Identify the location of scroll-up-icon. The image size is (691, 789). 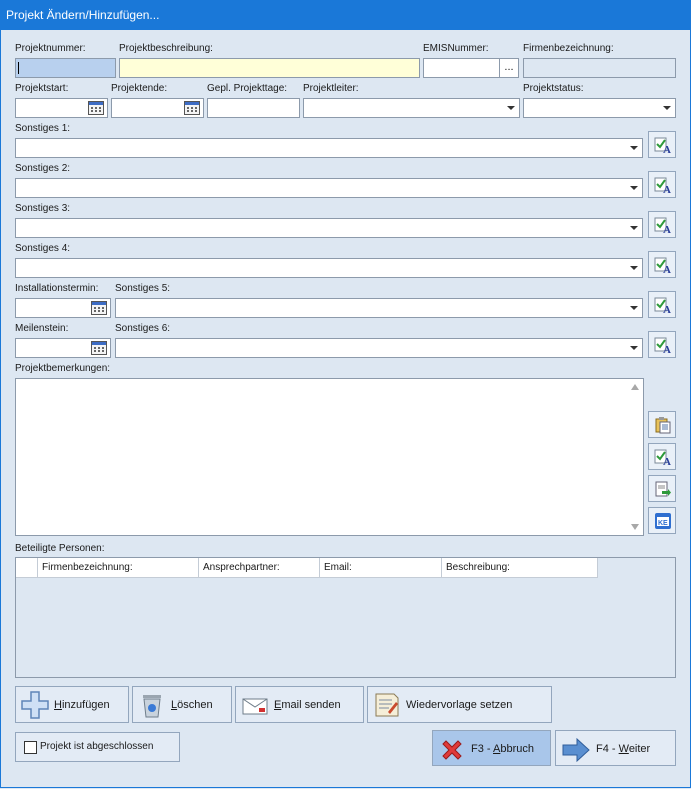
(635, 387).